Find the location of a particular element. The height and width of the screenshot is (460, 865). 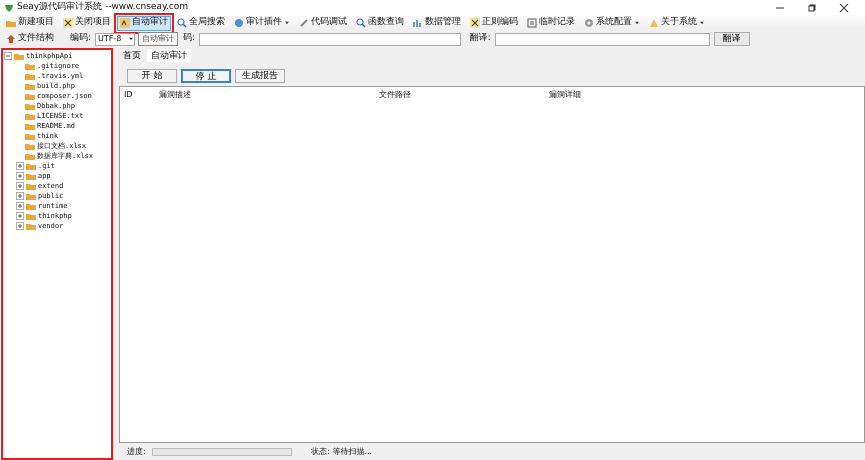

toolbar-button: 函数查询 is located at coordinates (380, 23).